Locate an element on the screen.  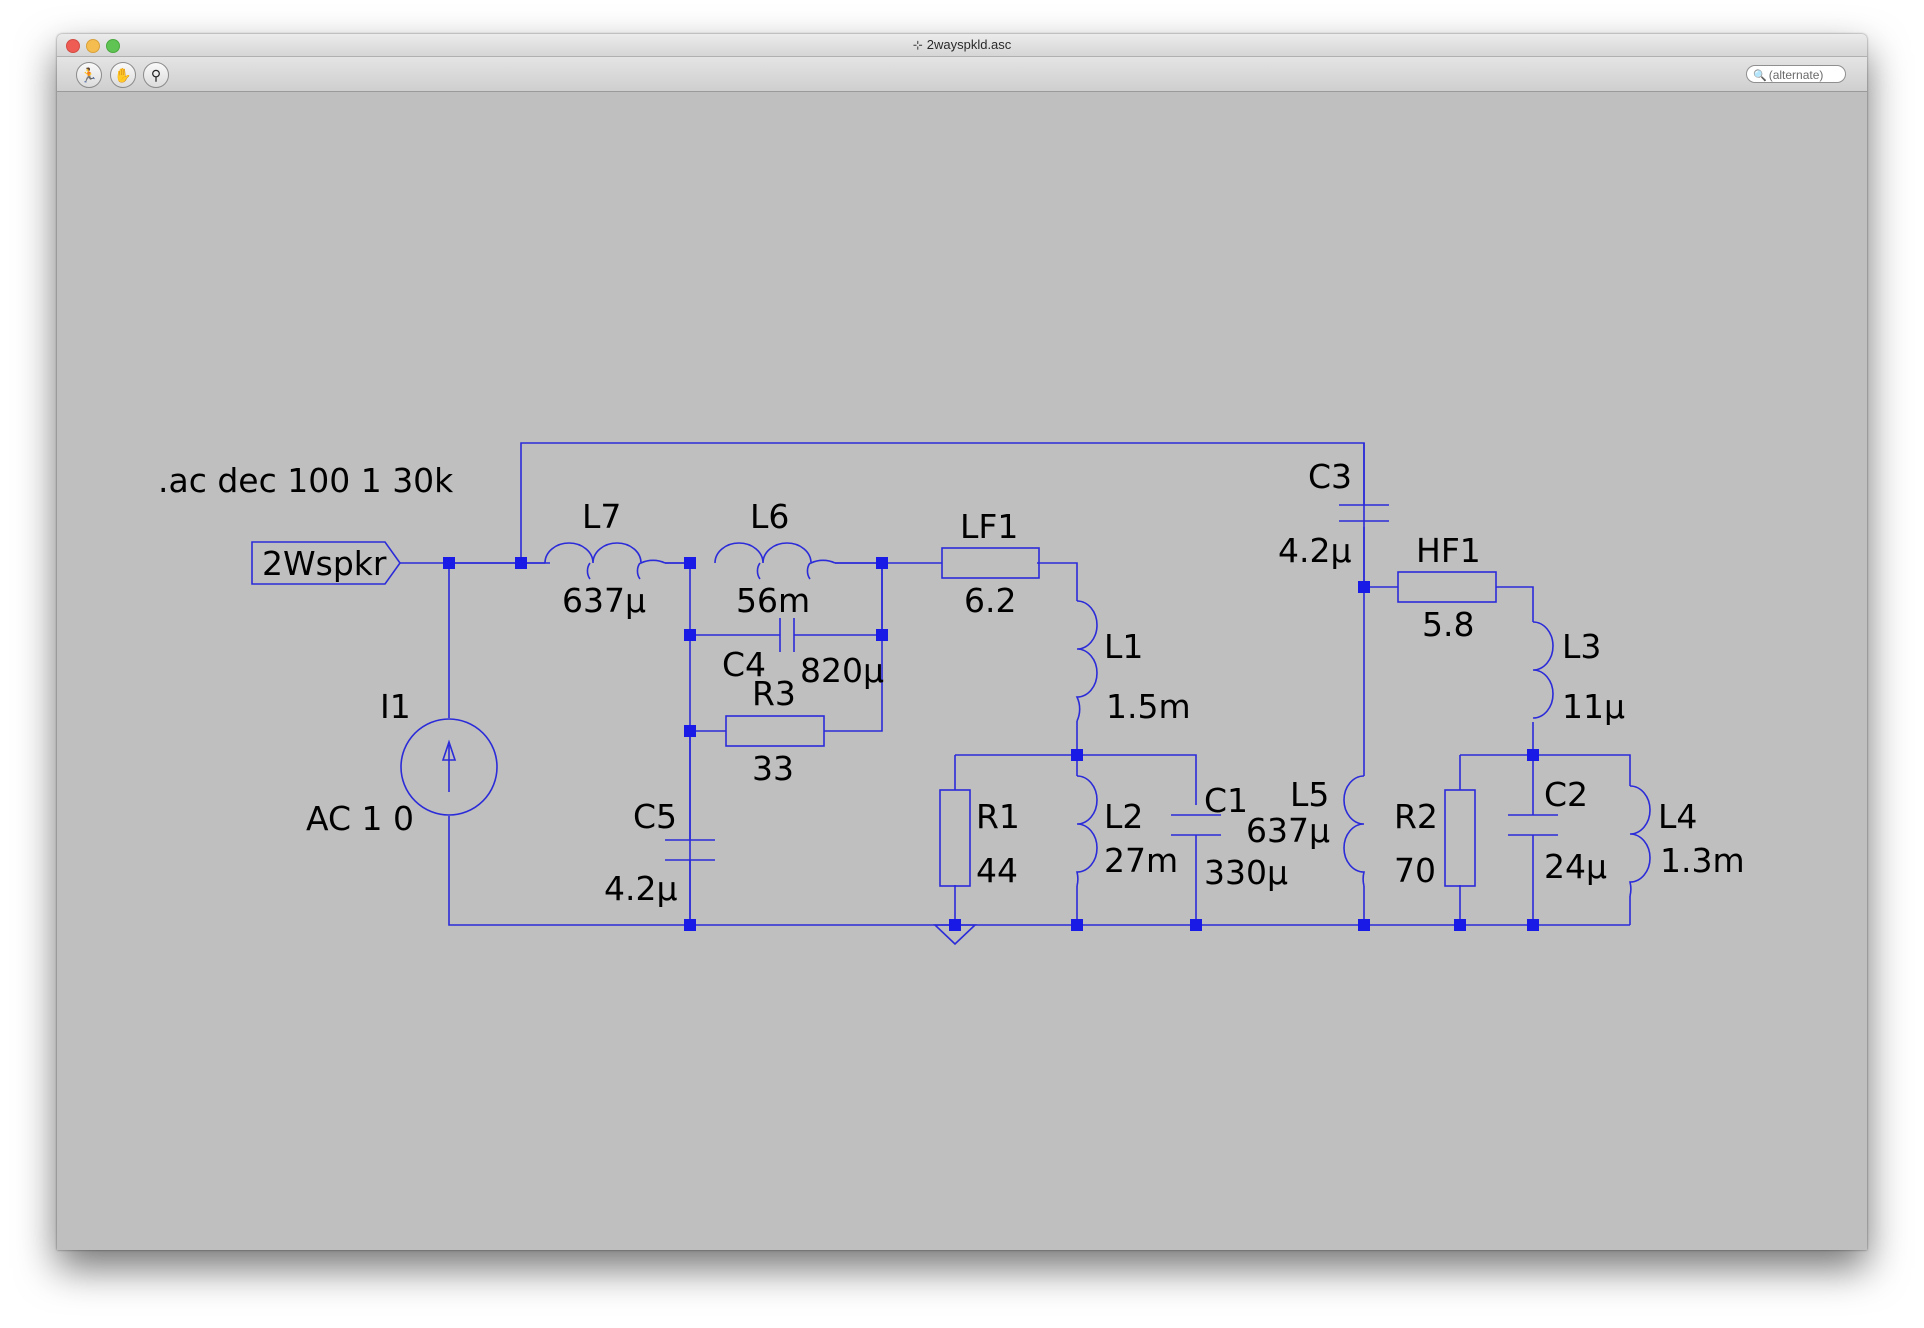
r3-name: R3 is located at coordinates (774, 693).